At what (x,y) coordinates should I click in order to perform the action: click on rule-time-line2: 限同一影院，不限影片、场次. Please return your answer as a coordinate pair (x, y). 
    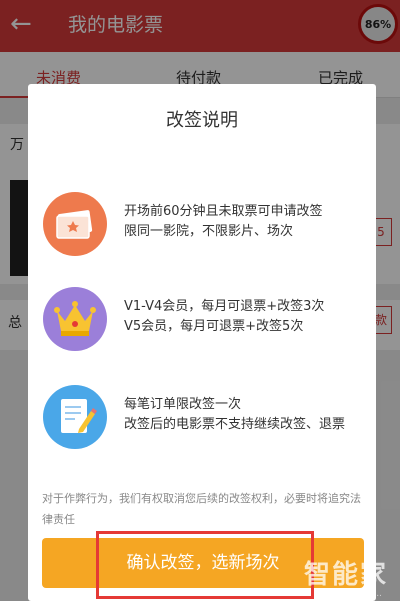
    Looking at the image, I should click on (209, 231).